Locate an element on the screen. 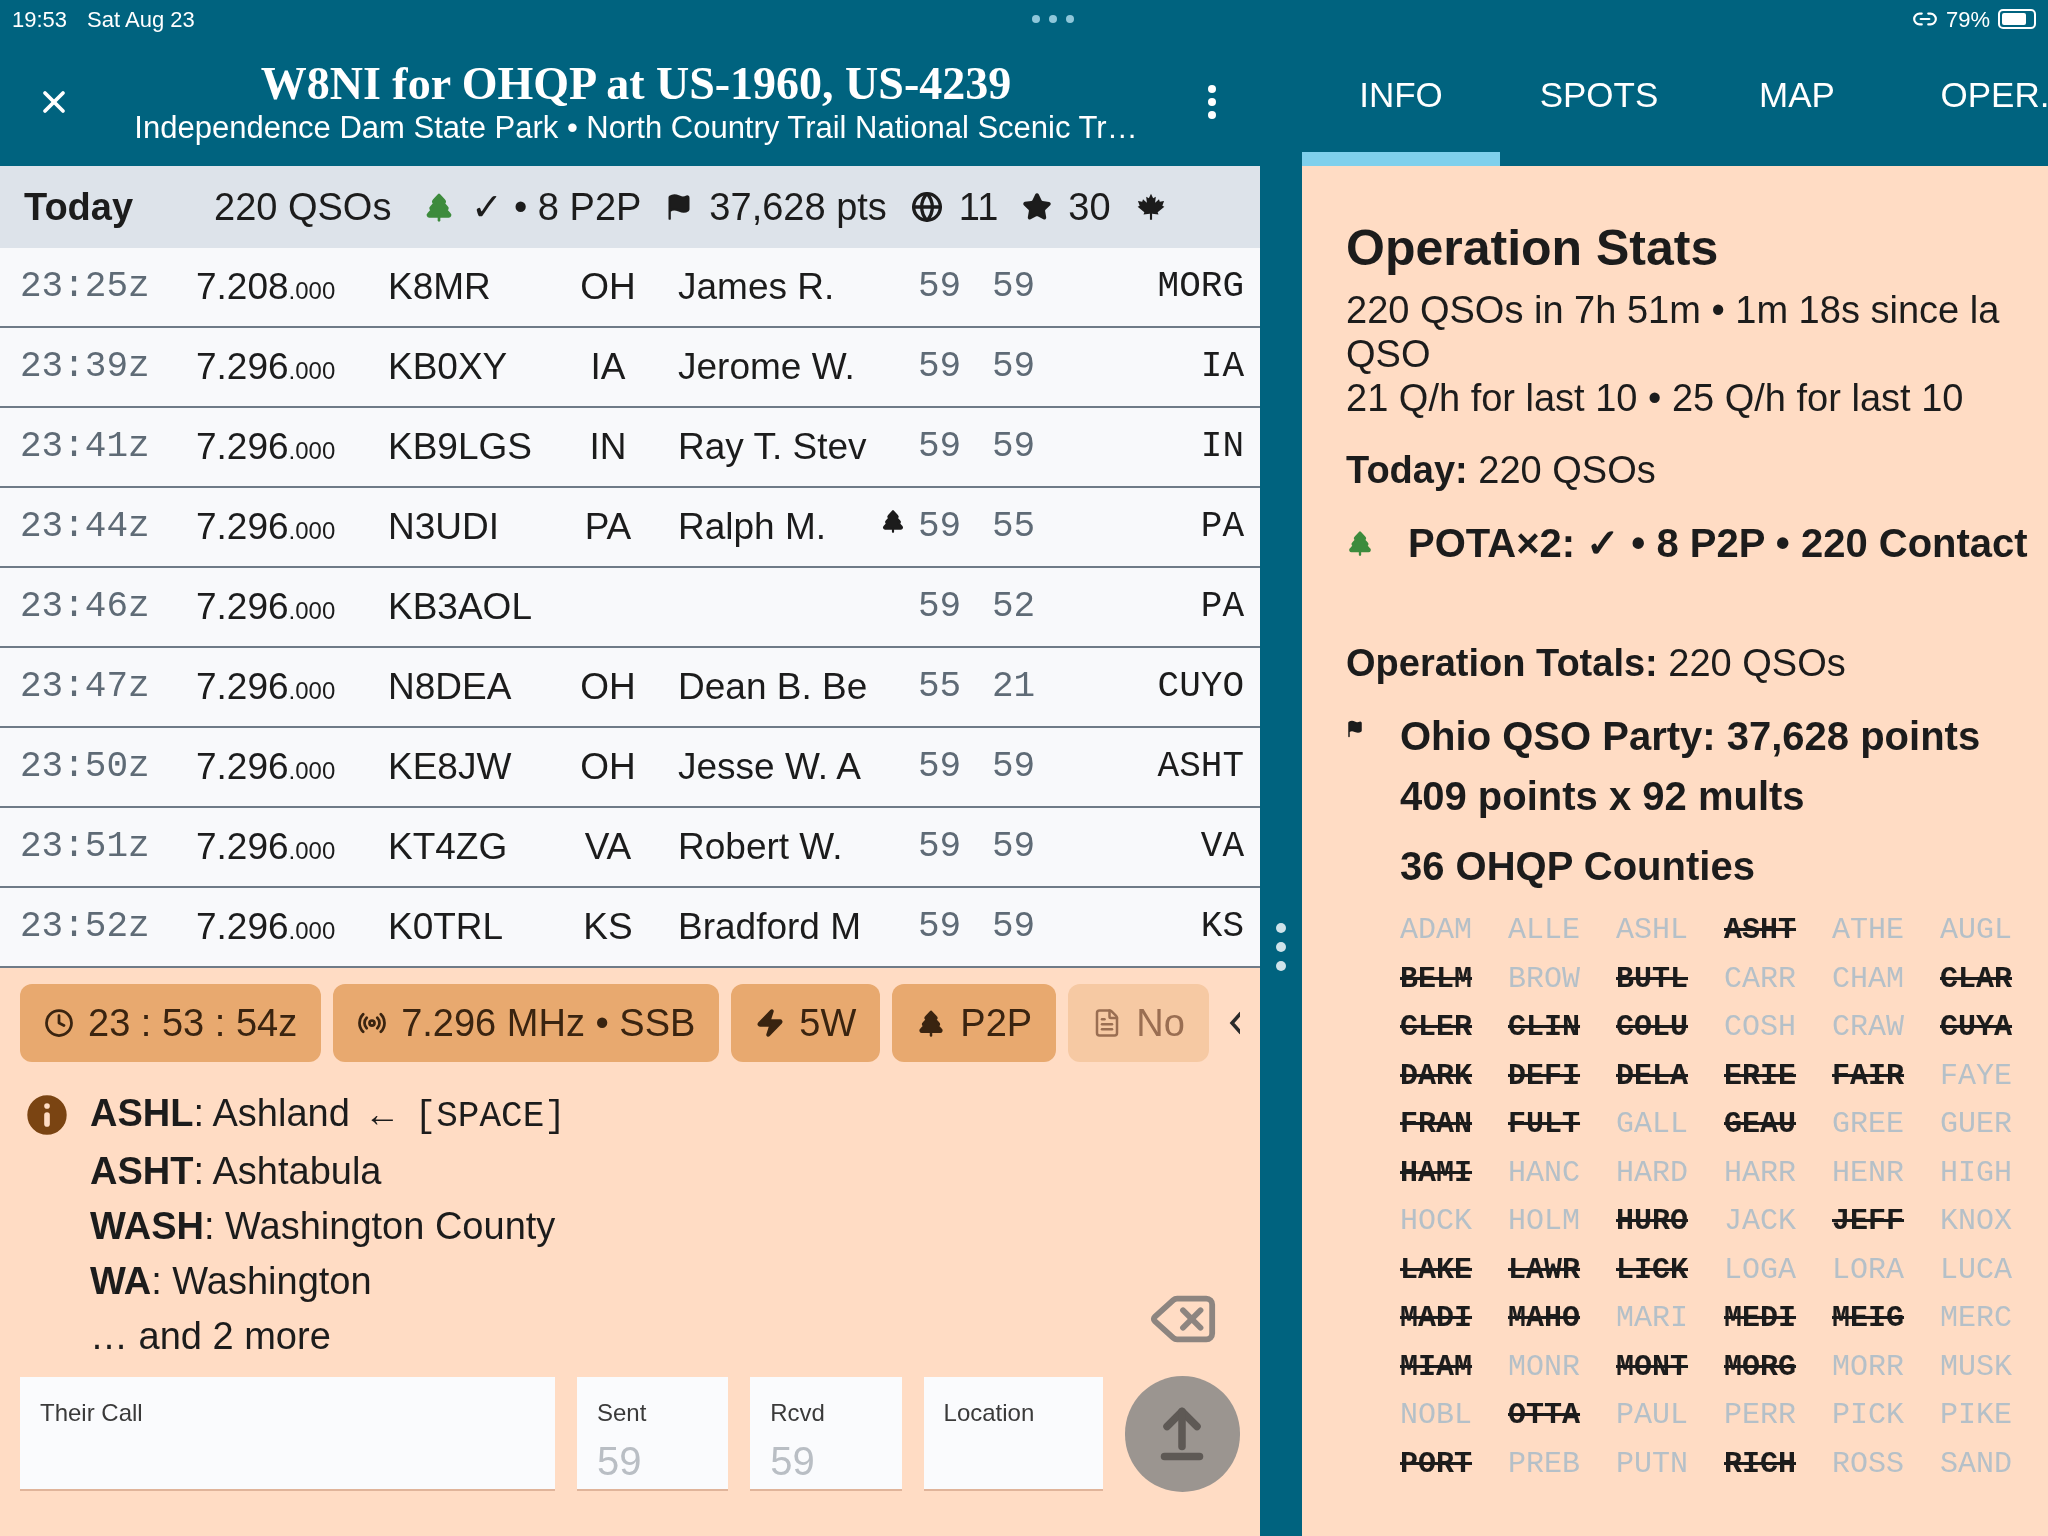 The width and height of the screenshot is (2048, 1536). more-suggestions: … and 2 more is located at coordinates (211, 1336).